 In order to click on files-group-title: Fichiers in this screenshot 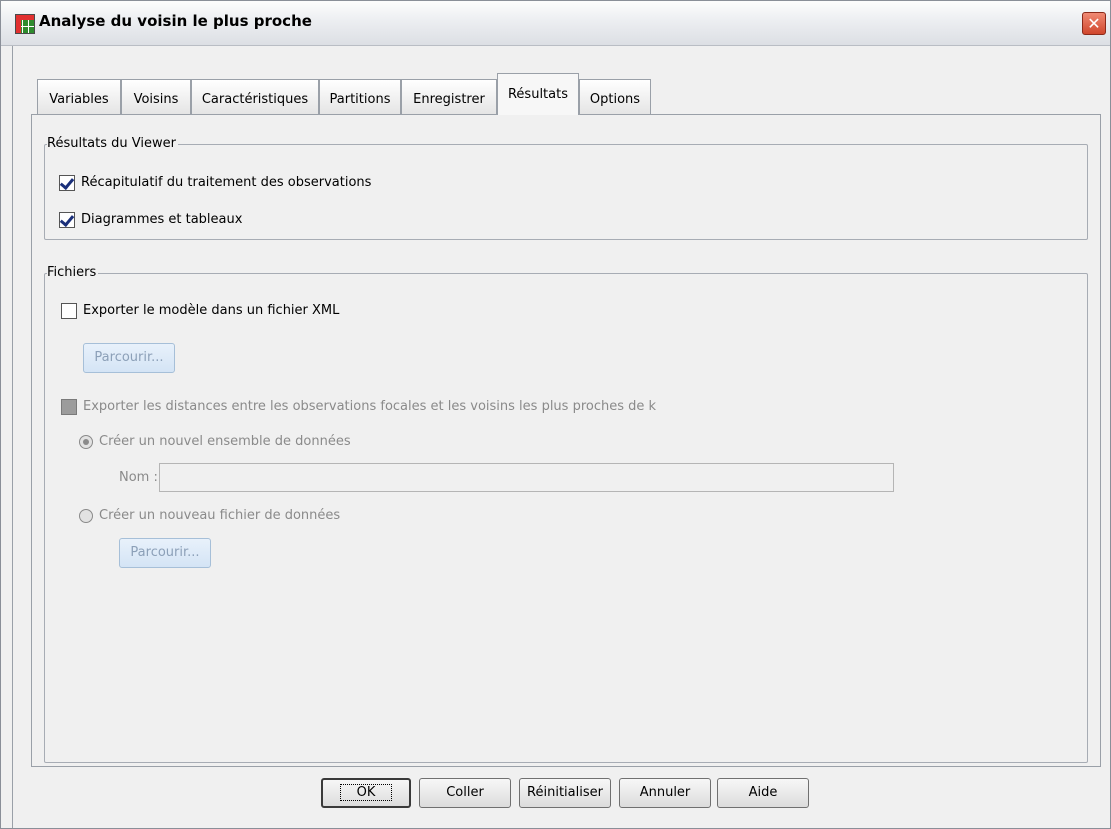, I will do `click(73, 273)`.